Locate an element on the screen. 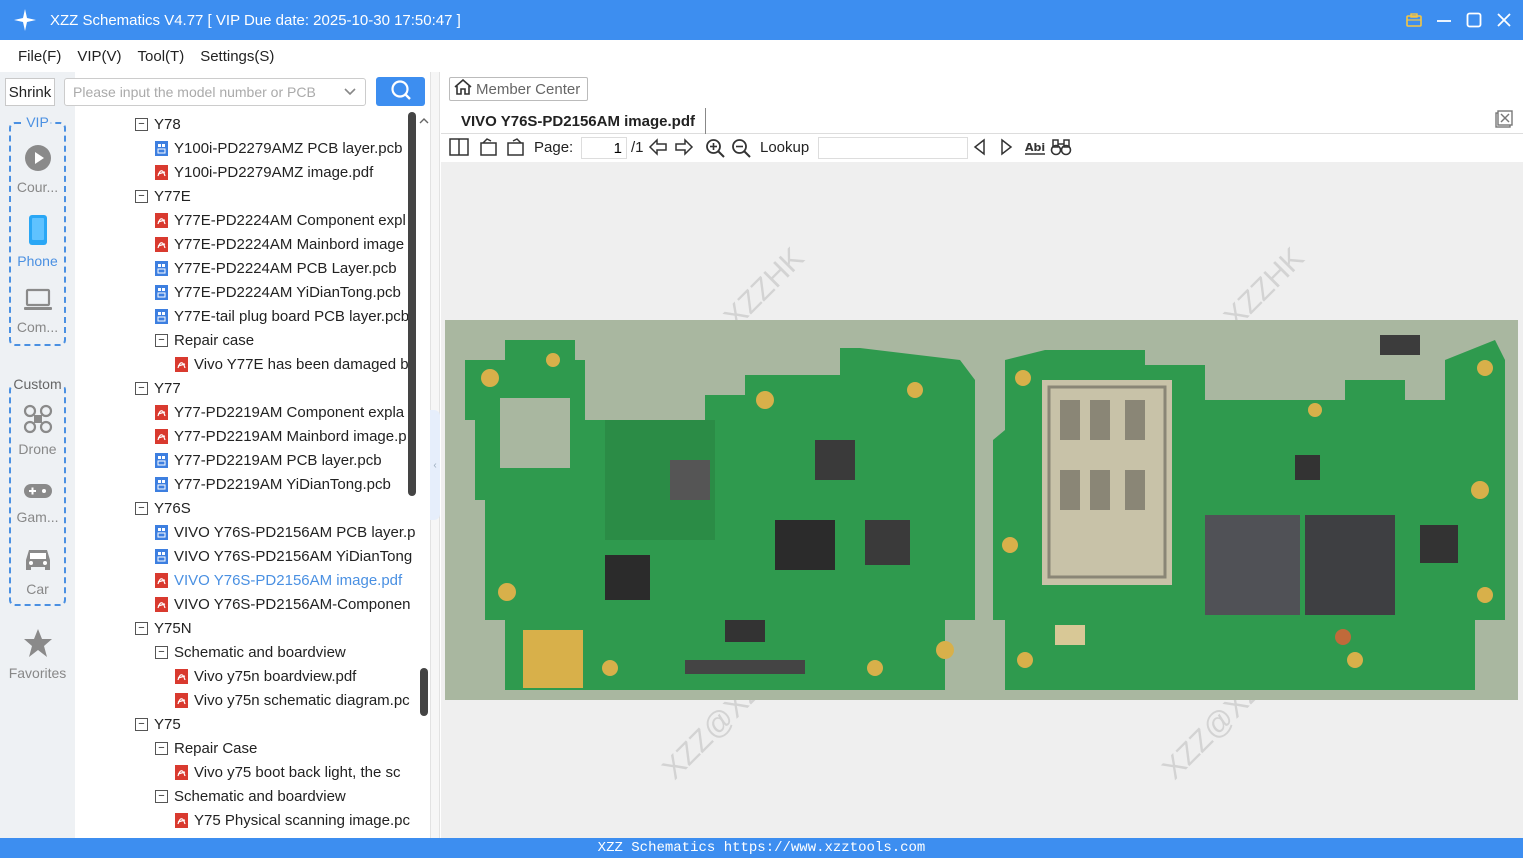 The height and width of the screenshot is (858, 1523). tree-item-label: Vivo Y77E has been damaged b is located at coordinates (301, 364).